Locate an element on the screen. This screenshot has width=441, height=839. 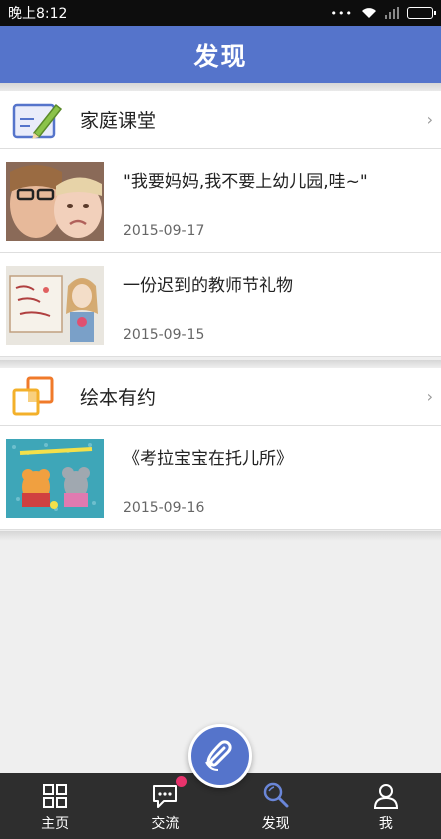
person-icon is located at coordinates (385, 796).